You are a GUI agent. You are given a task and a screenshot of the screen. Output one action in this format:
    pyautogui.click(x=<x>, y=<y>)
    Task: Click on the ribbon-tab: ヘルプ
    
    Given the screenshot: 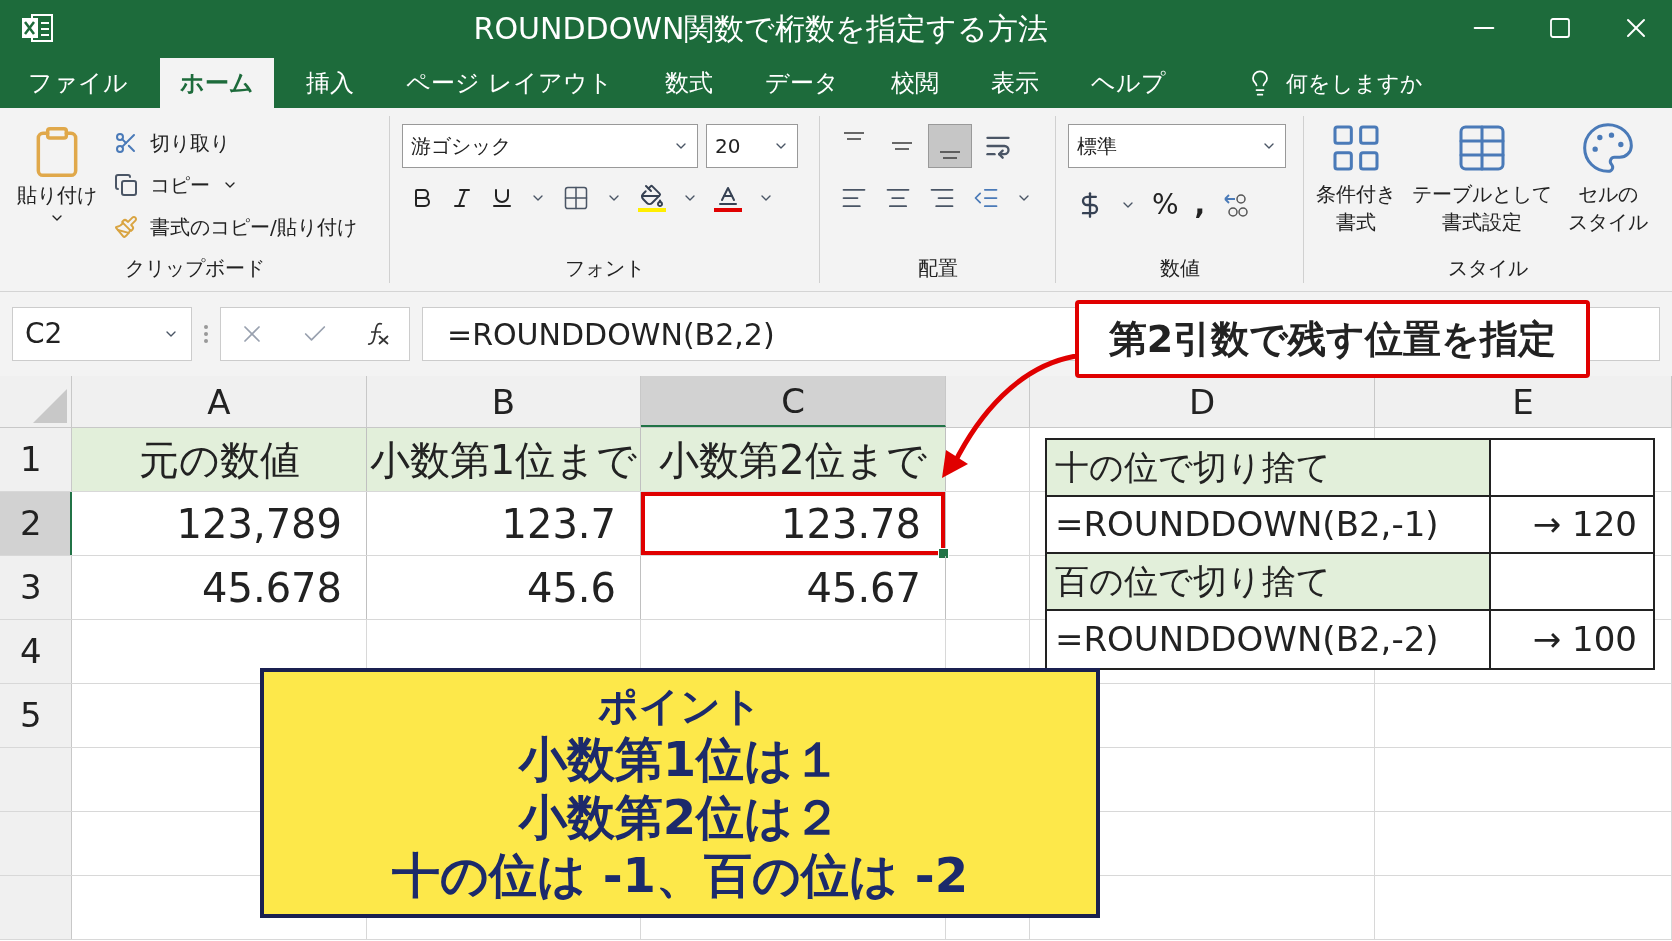 What is the action you would take?
    pyautogui.click(x=1128, y=83)
    